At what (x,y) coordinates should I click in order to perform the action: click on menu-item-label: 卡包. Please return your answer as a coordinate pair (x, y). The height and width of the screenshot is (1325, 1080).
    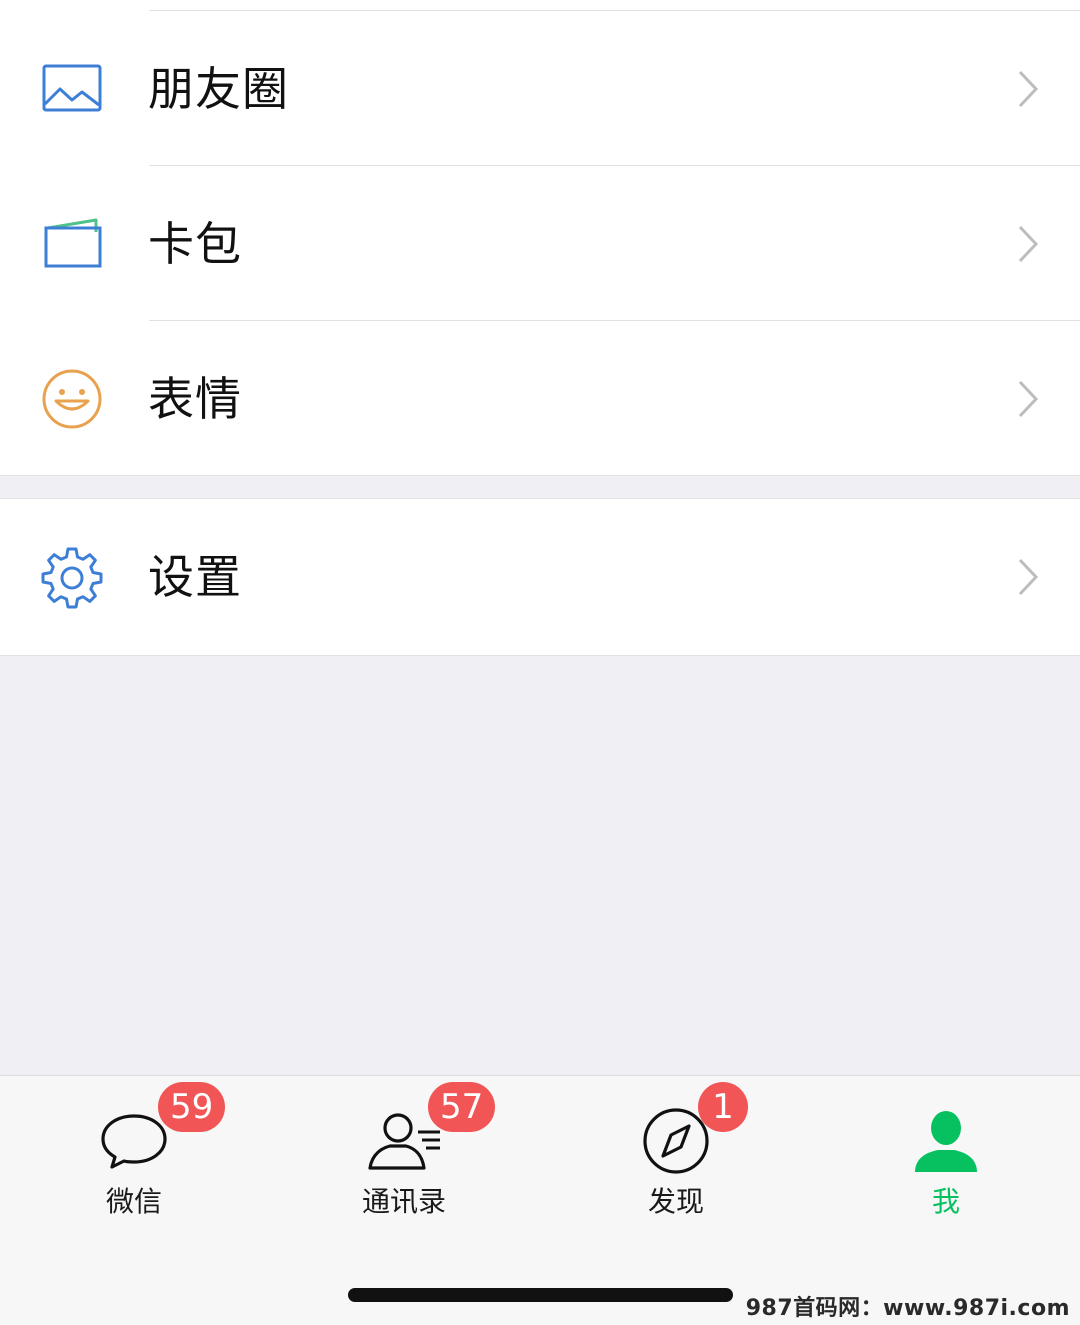
    Looking at the image, I should click on (195, 244).